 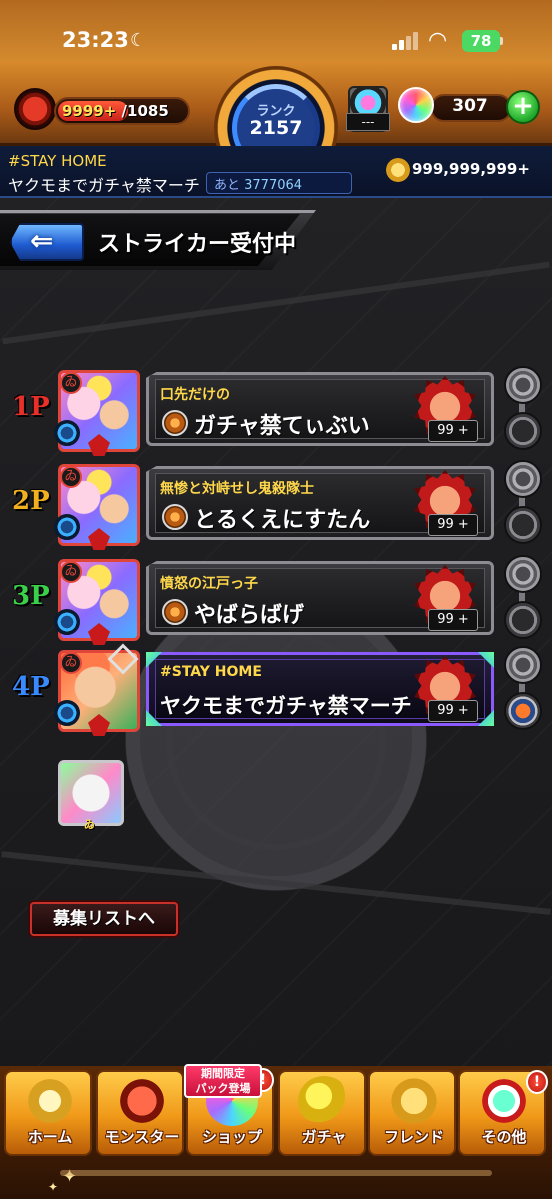 What do you see at coordinates (197, 244) in the screenshot?
I see `page-title: ストライカー受付中` at bounding box center [197, 244].